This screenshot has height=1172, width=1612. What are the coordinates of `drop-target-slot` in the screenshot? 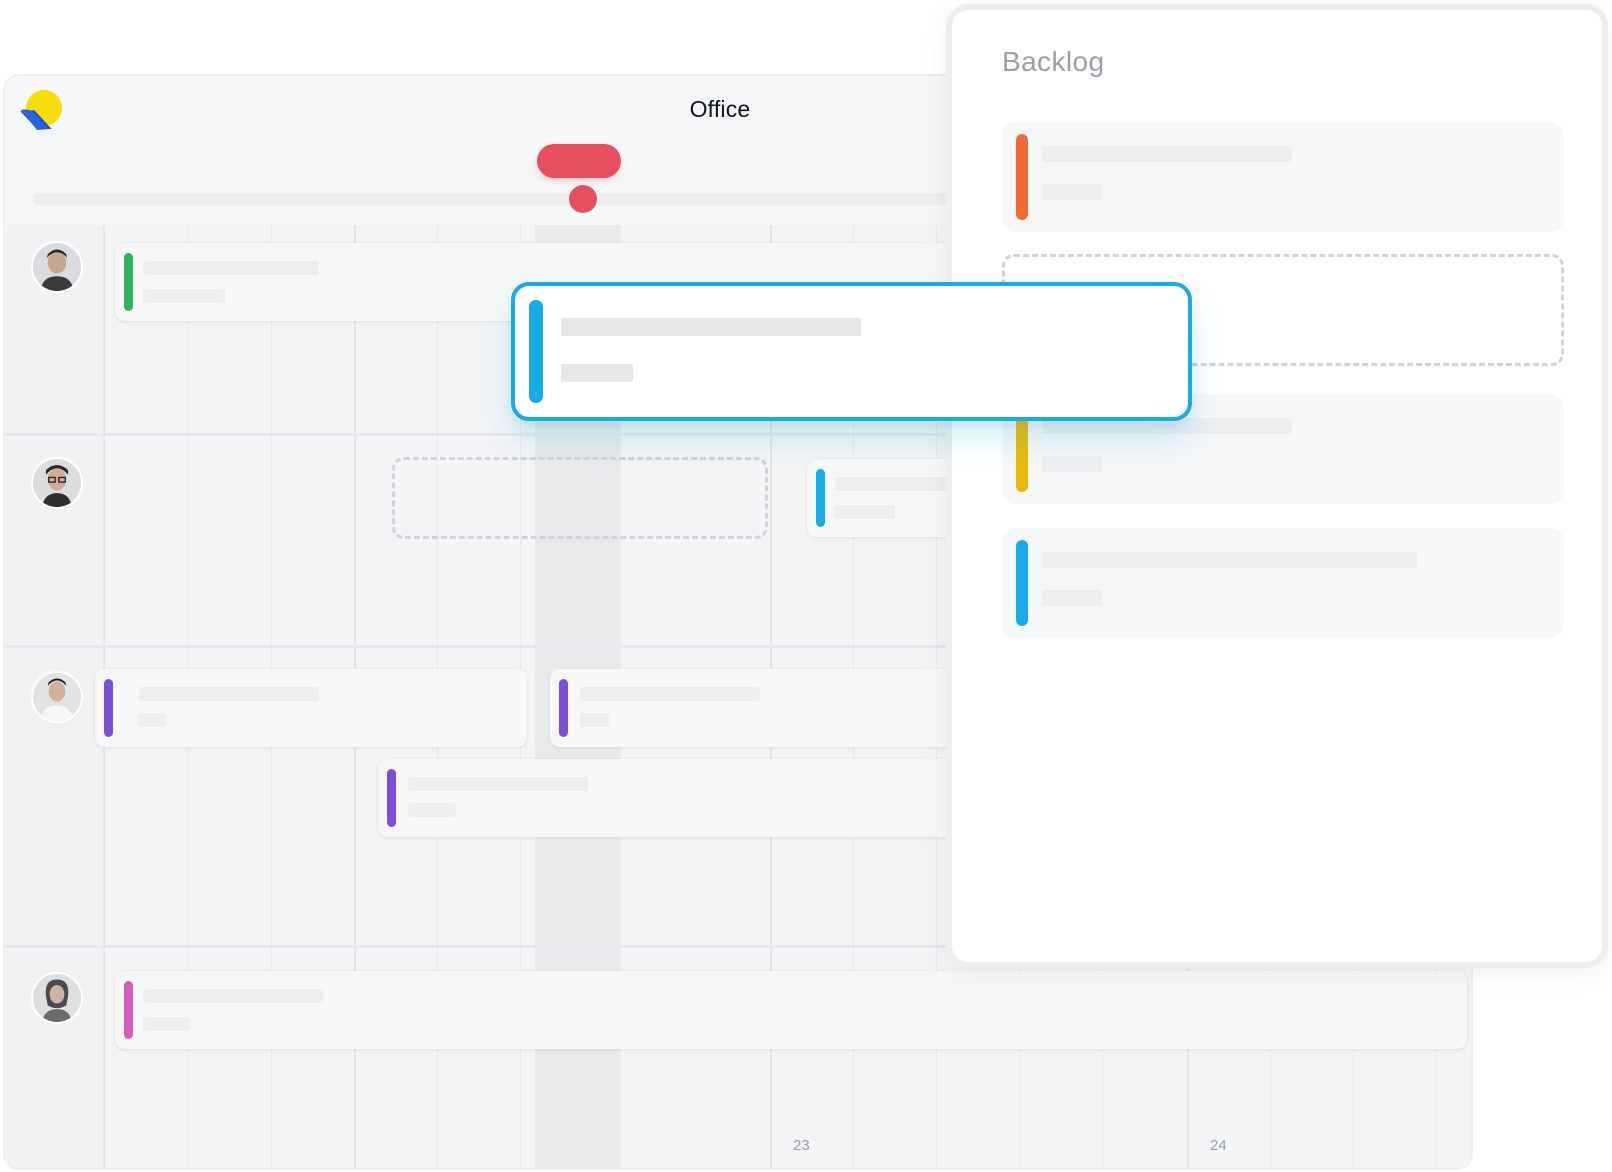 It's located at (580, 498).